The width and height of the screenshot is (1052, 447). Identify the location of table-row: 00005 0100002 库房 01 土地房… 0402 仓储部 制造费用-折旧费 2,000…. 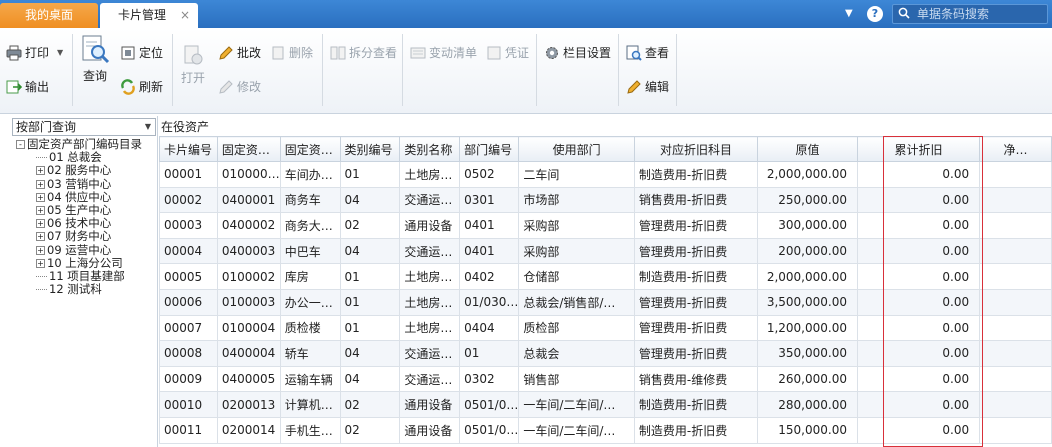
(605, 276).